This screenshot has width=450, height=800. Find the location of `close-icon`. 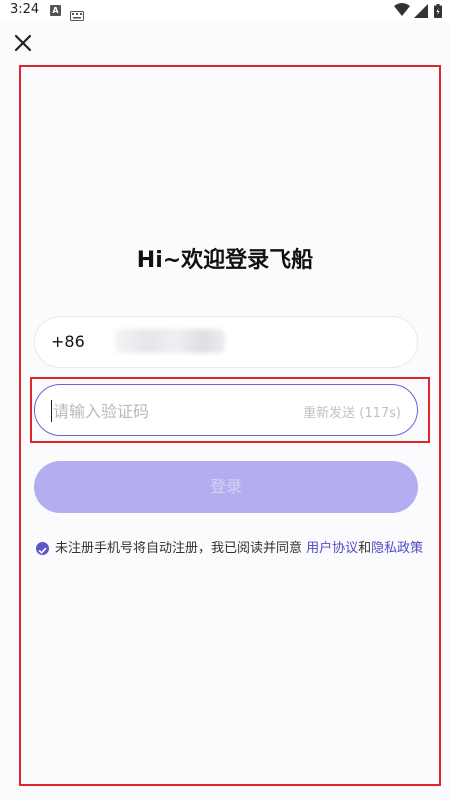

close-icon is located at coordinates (23, 43).